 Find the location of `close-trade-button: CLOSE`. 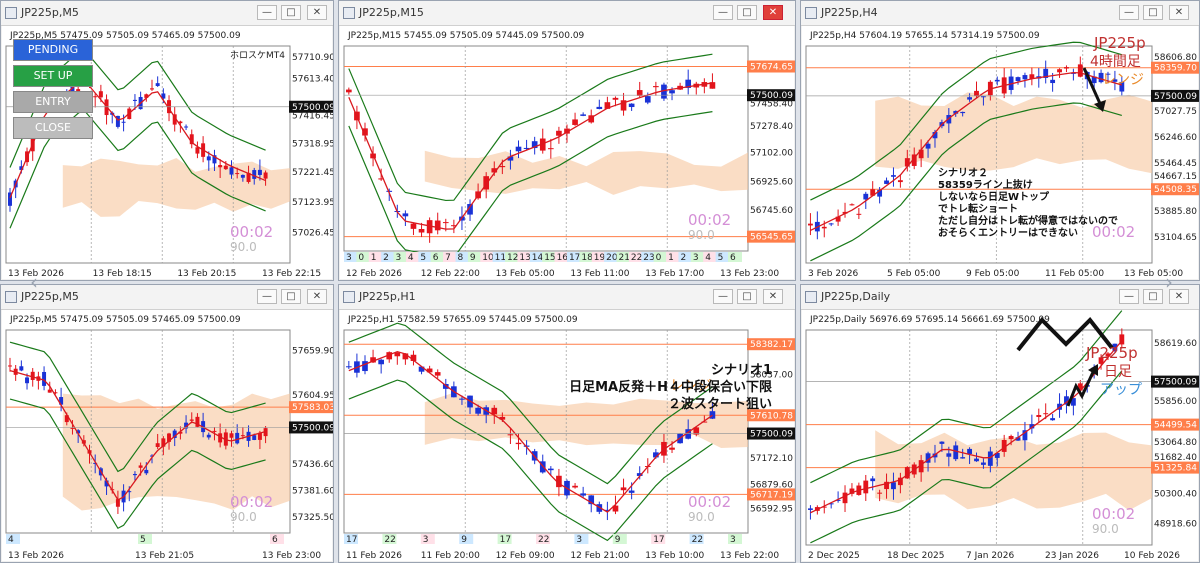

close-trade-button: CLOSE is located at coordinates (53, 128).